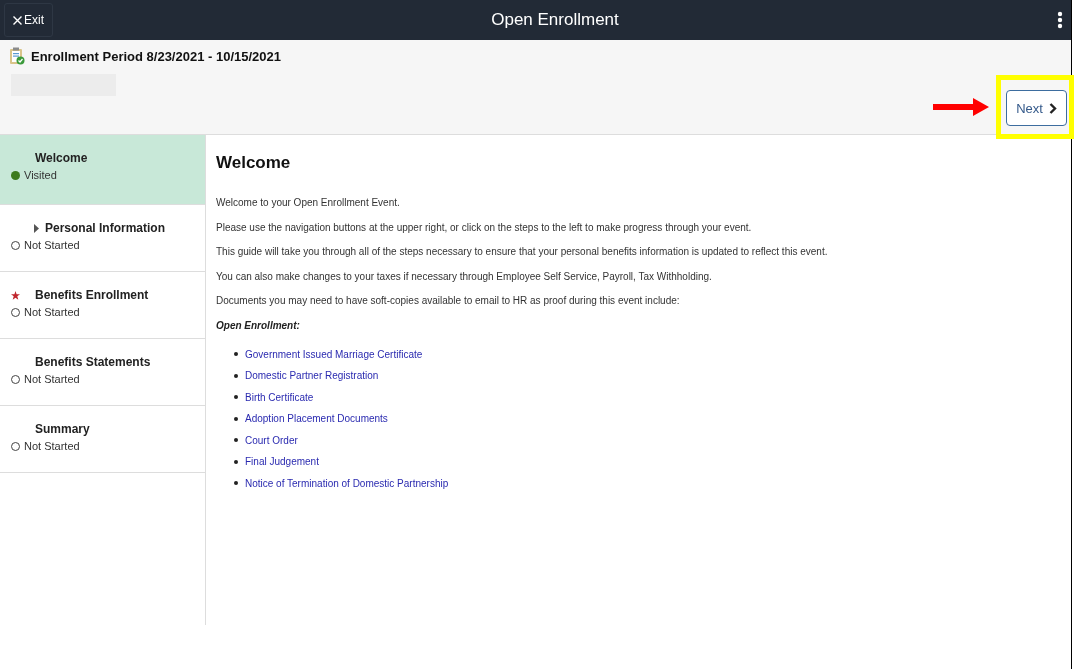 This screenshot has width=1079, height=669. I want to click on paragraph-text: You can also make changes to your taxes if necessary through Employee Self Service, Payroll, Tax Withholding., so click(464, 276).